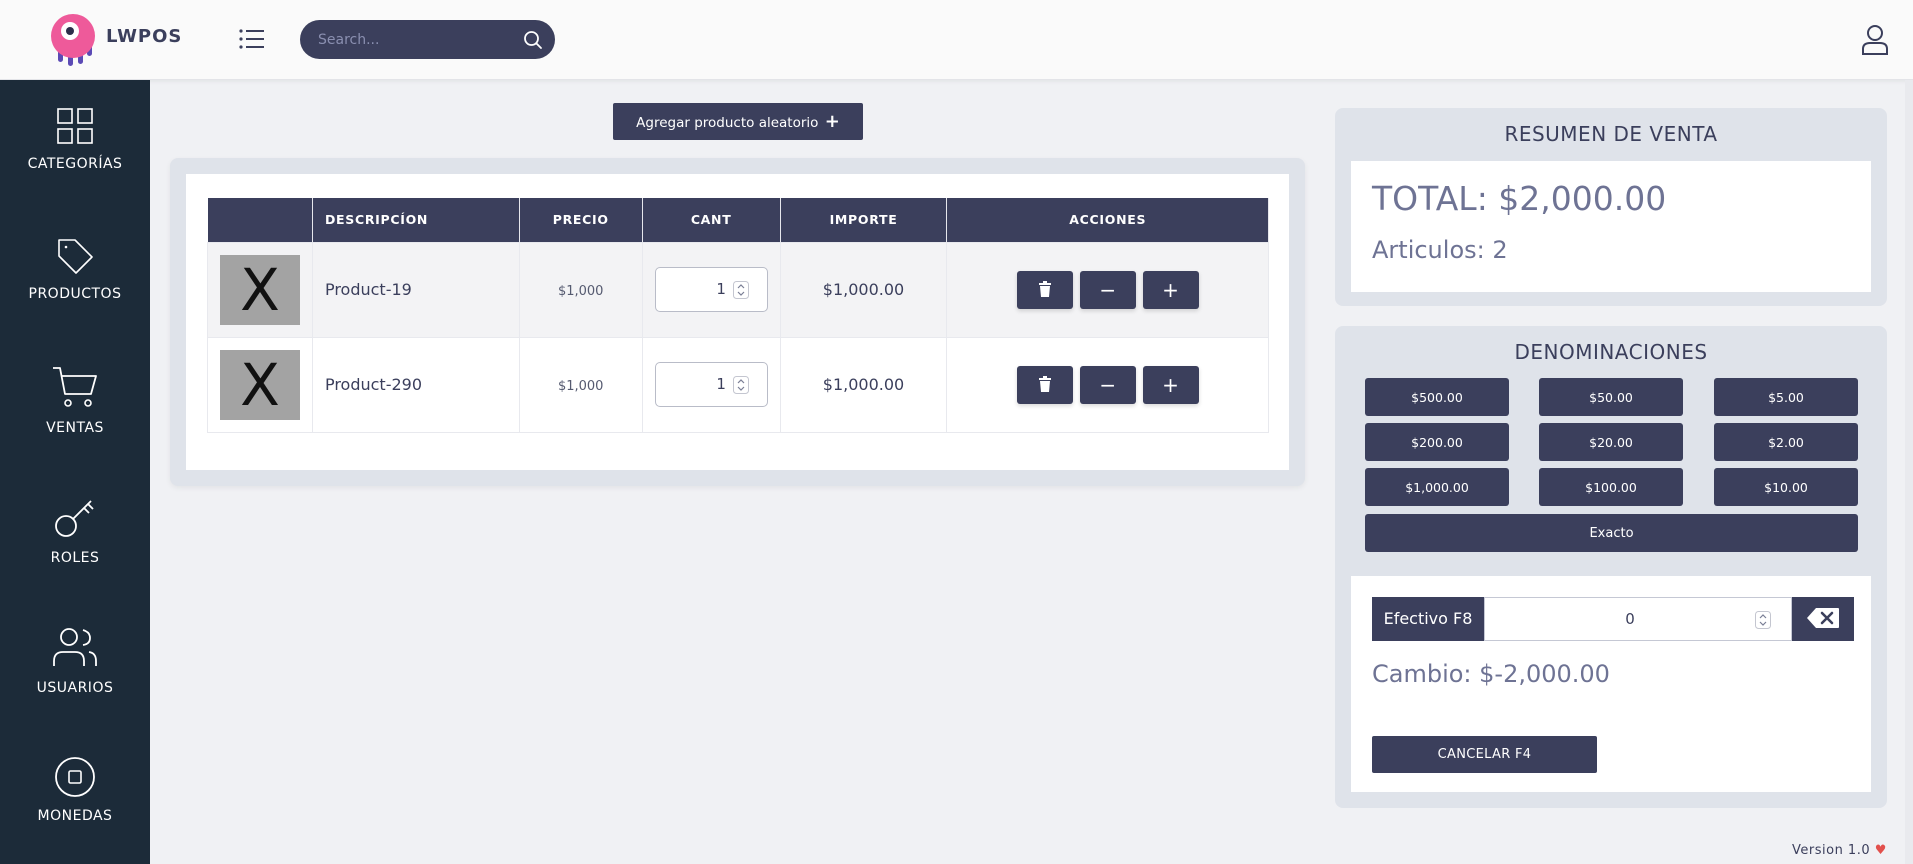  I want to click on search-input, so click(415, 40).